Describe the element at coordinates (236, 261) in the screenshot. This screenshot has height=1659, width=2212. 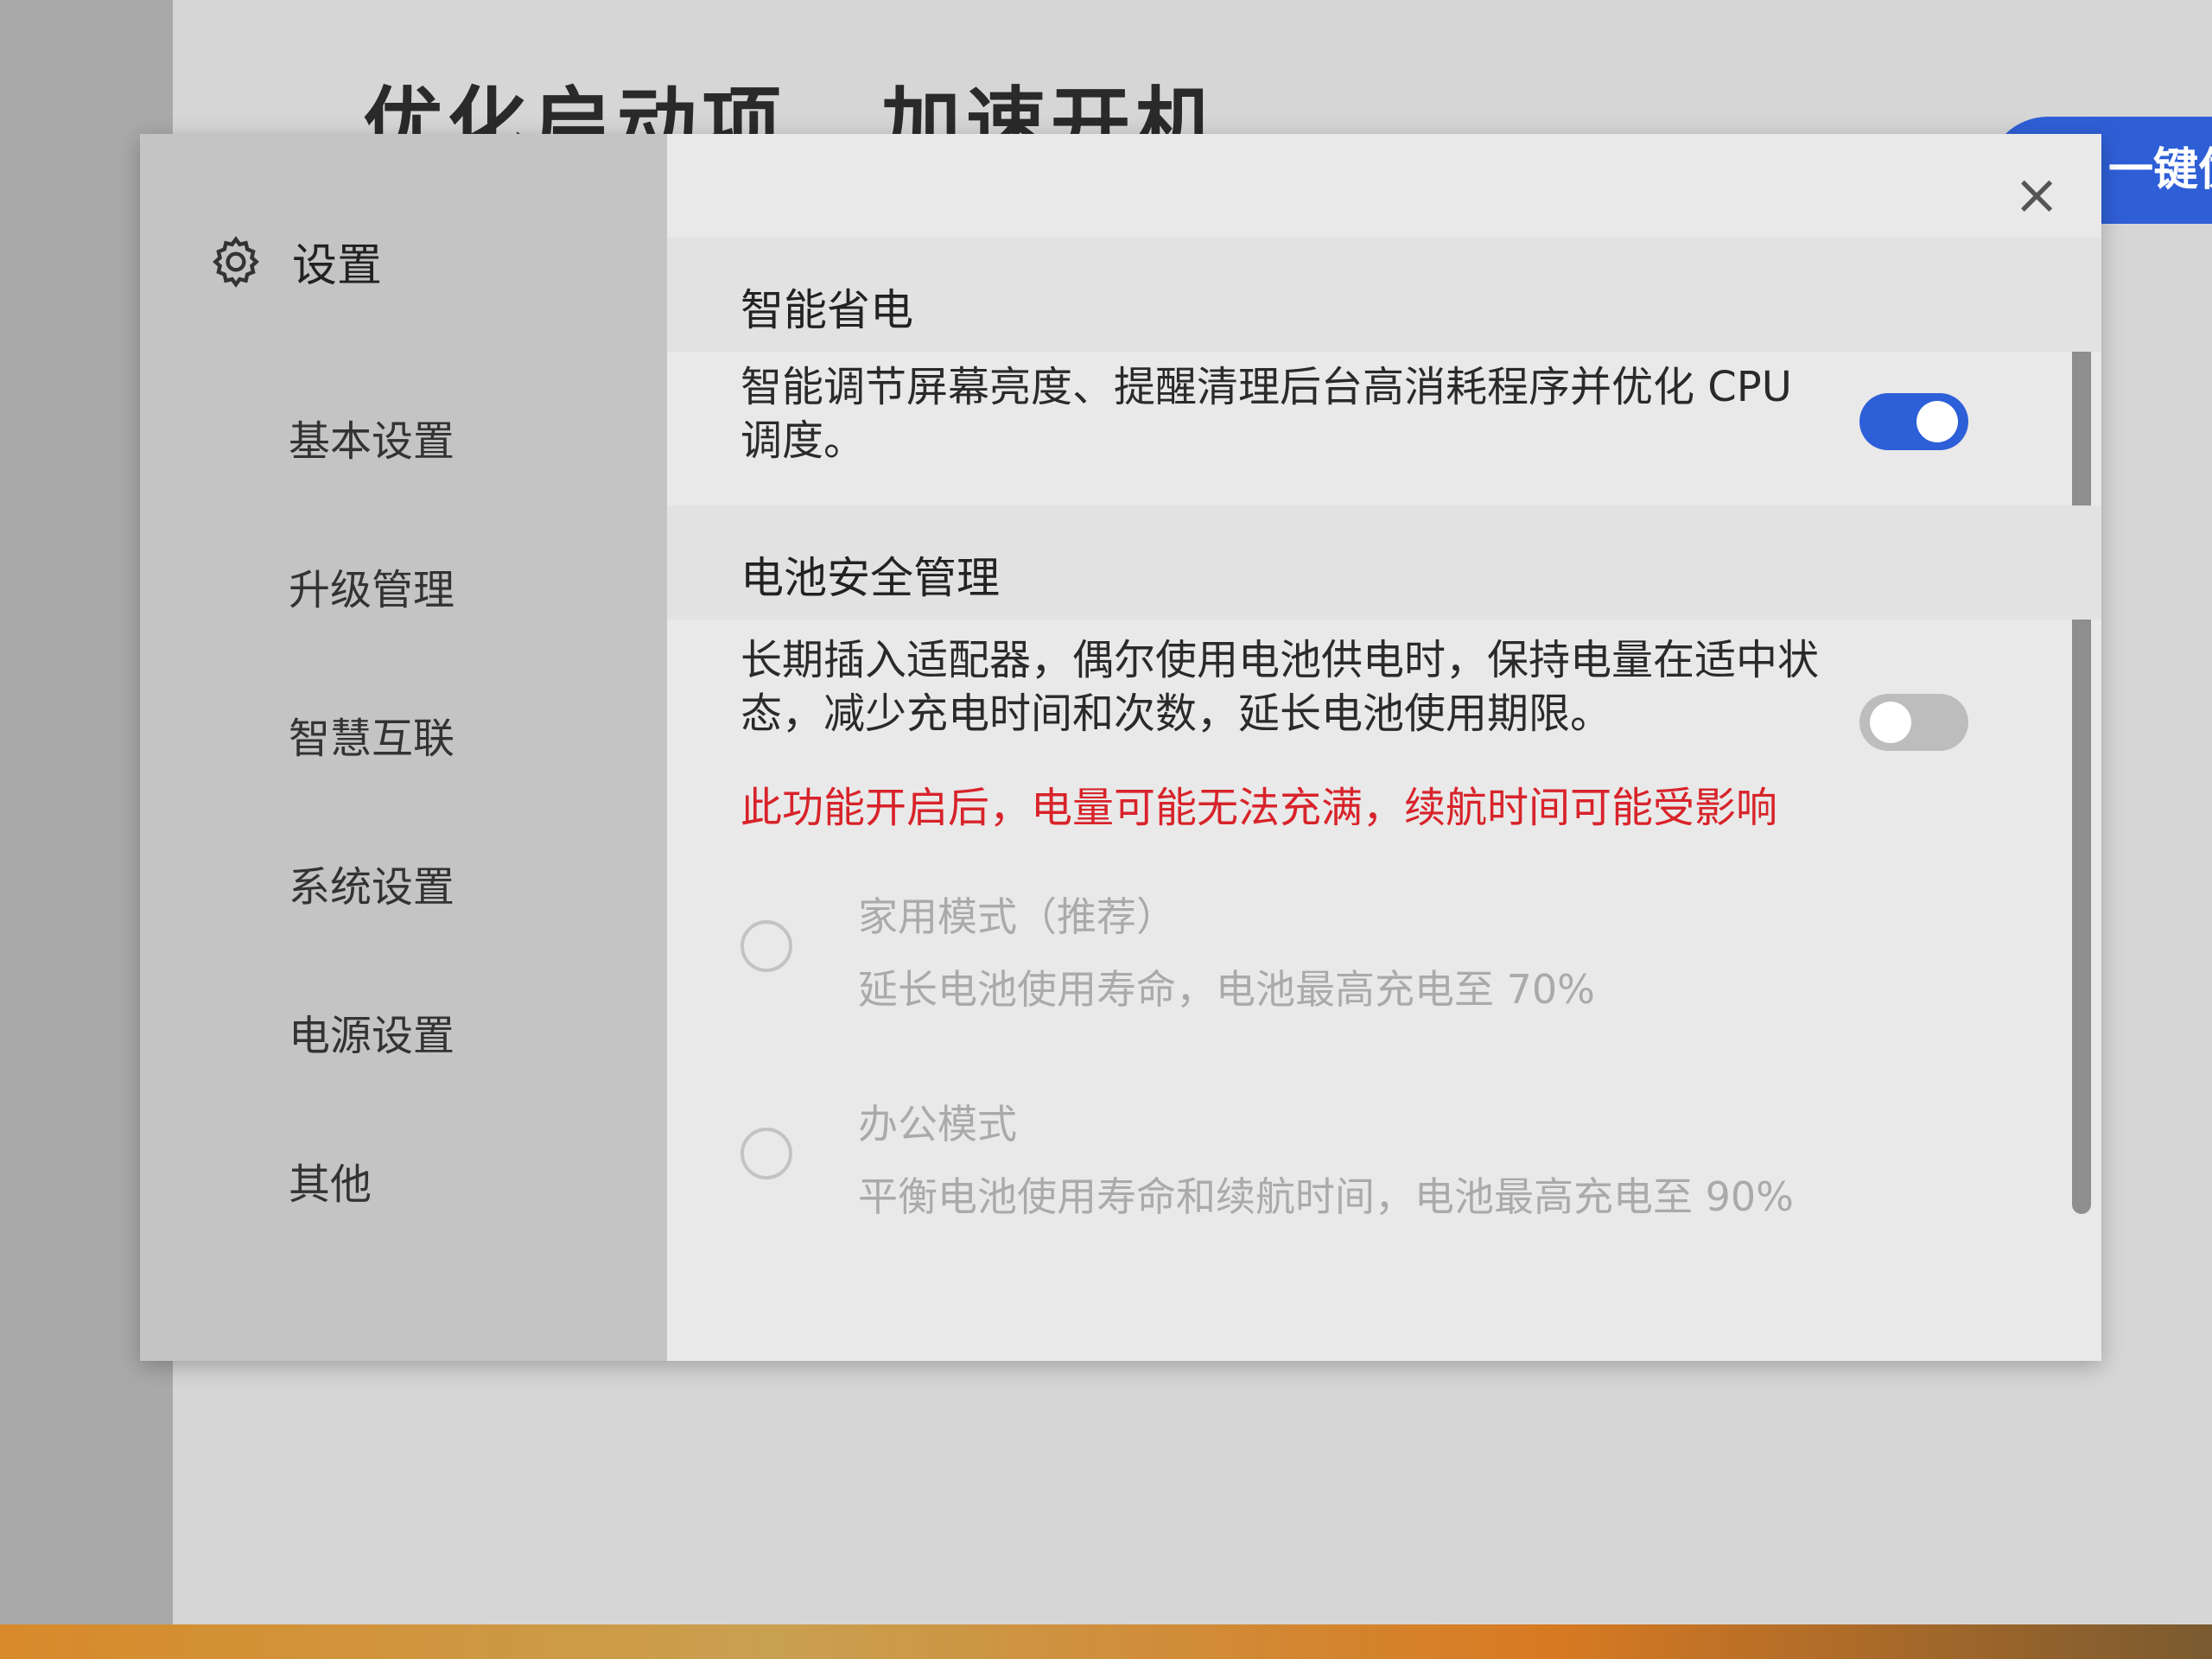
I see `gear-icon` at that location.